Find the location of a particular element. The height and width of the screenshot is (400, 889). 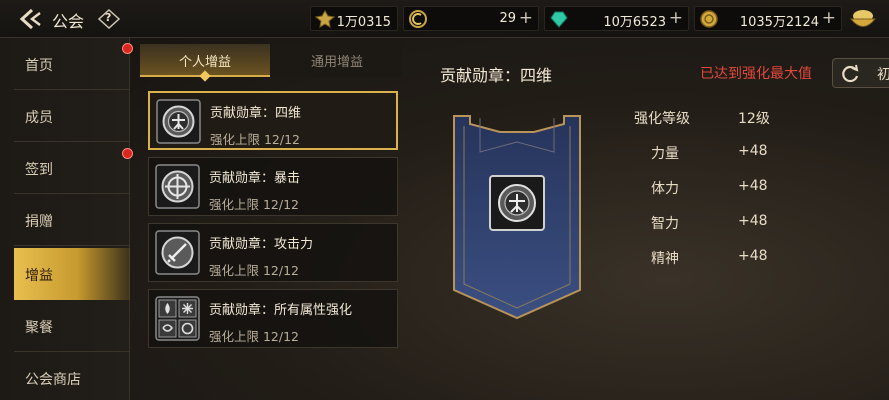

detail-title: 贡献勋章：四维 is located at coordinates (496, 75).